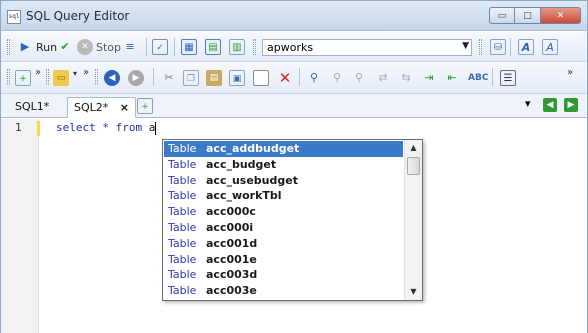 This screenshot has height=333, width=588. Describe the element at coordinates (32, 107) in the screenshot. I see `tab-sql1: SQL1*` at that location.